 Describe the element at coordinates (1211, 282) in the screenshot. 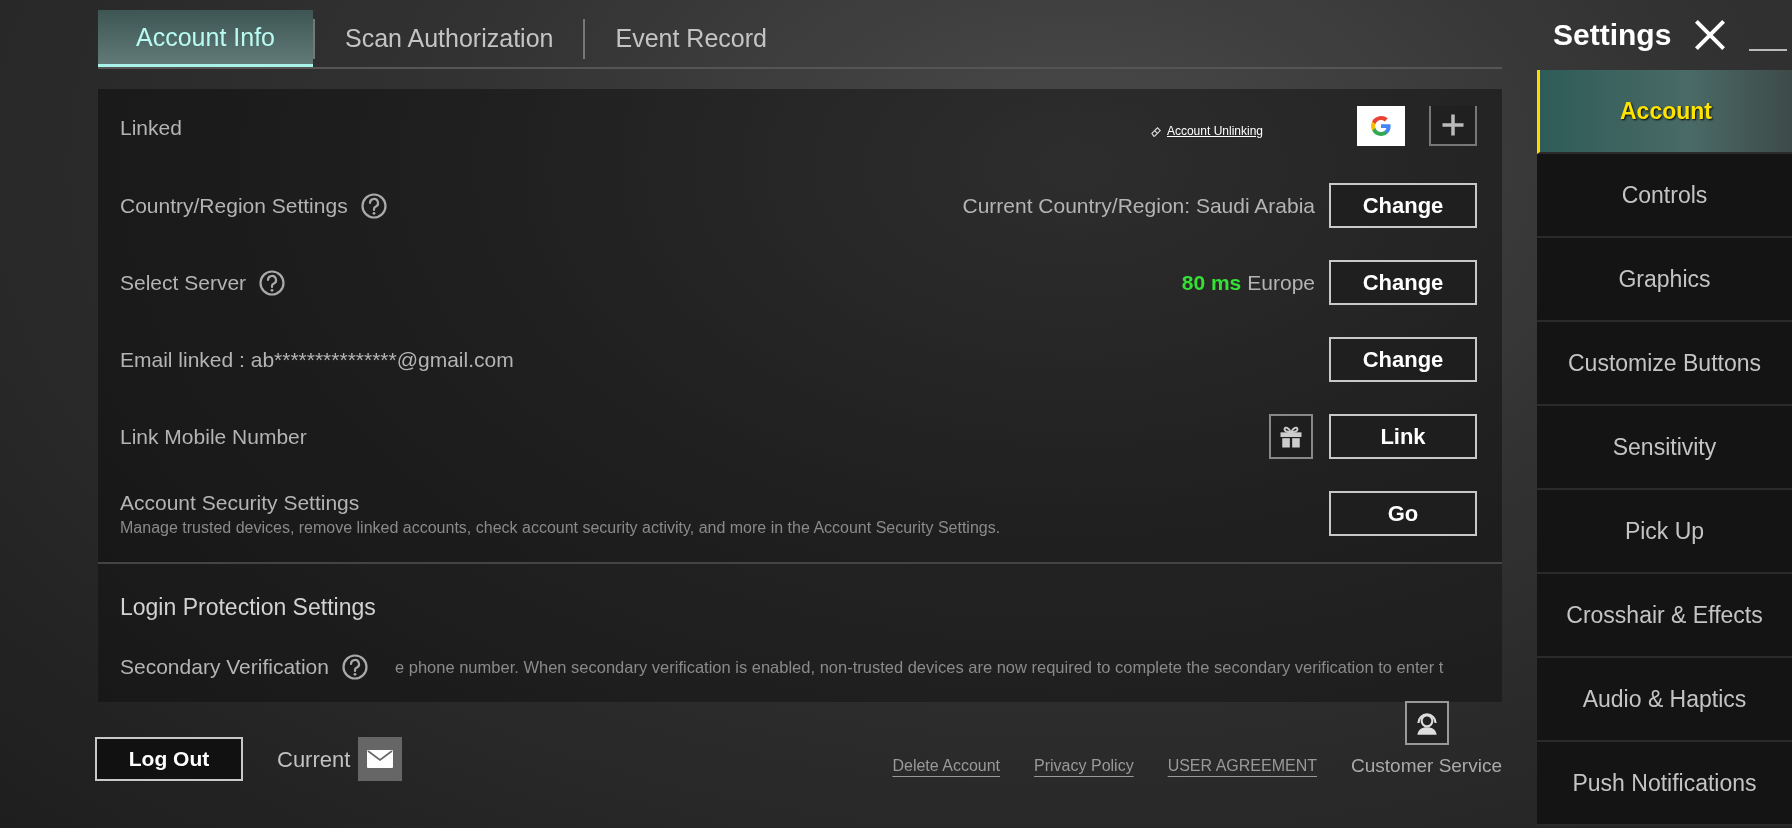

I see `ping-value: 80 ms` at that location.